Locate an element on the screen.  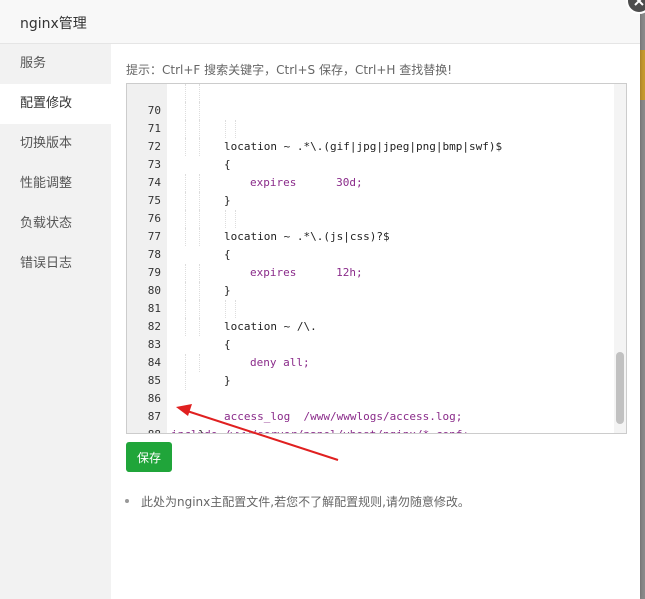
code-line: 72 expires 30d; is located at coordinates (369, 154).